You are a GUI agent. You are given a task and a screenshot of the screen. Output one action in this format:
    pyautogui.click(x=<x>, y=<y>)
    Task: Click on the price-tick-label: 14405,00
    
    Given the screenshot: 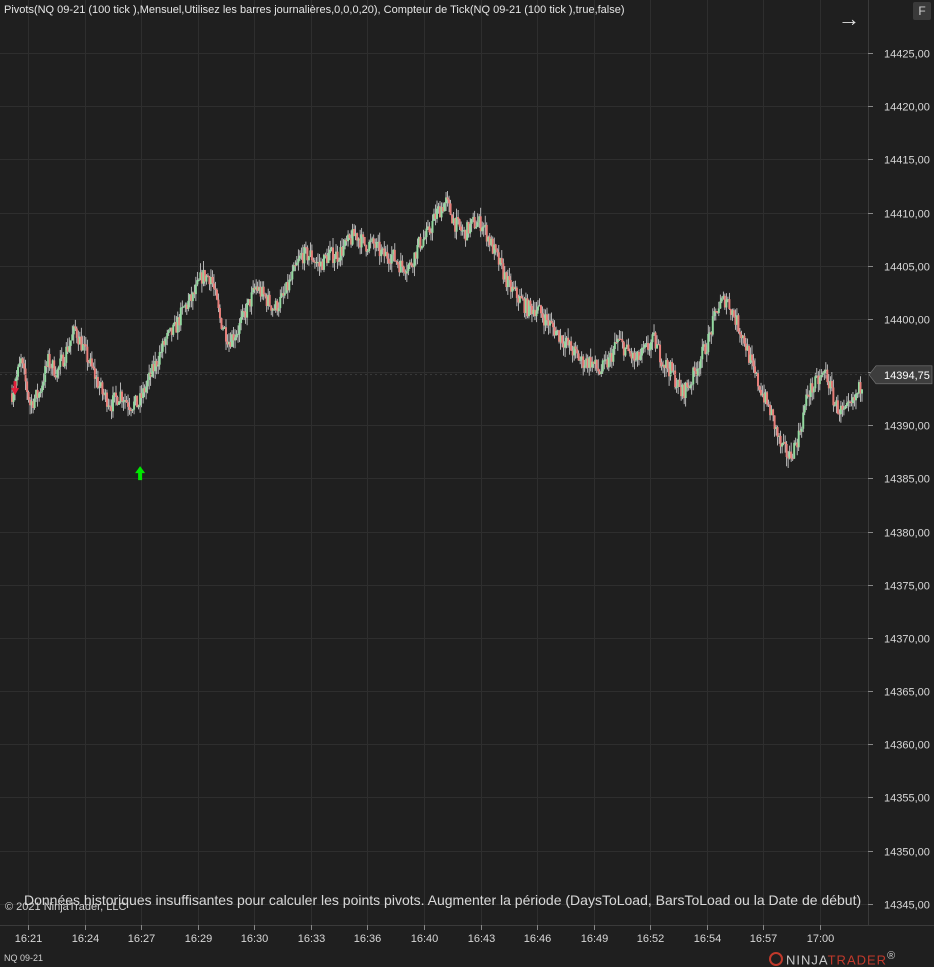 What is the action you would take?
    pyautogui.click(x=907, y=268)
    